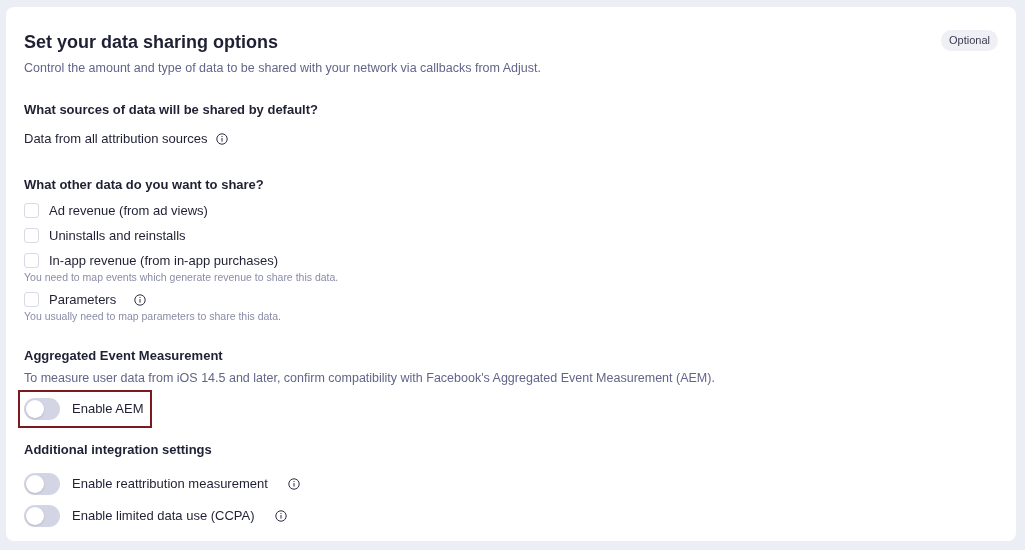 This screenshot has height=550, width=1025. Describe the element at coordinates (153, 316) in the screenshot. I see `helper-text: You usually need to map parameters to share this data.` at that location.